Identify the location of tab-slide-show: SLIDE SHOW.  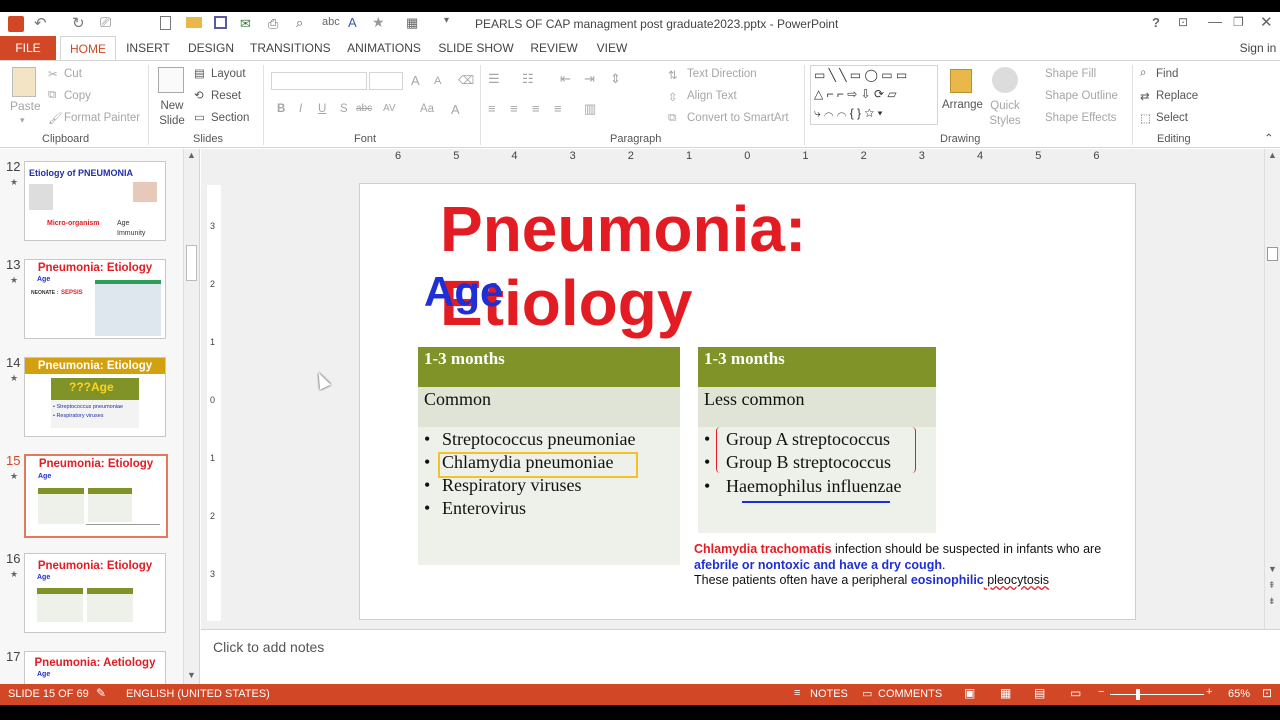
(476, 48).